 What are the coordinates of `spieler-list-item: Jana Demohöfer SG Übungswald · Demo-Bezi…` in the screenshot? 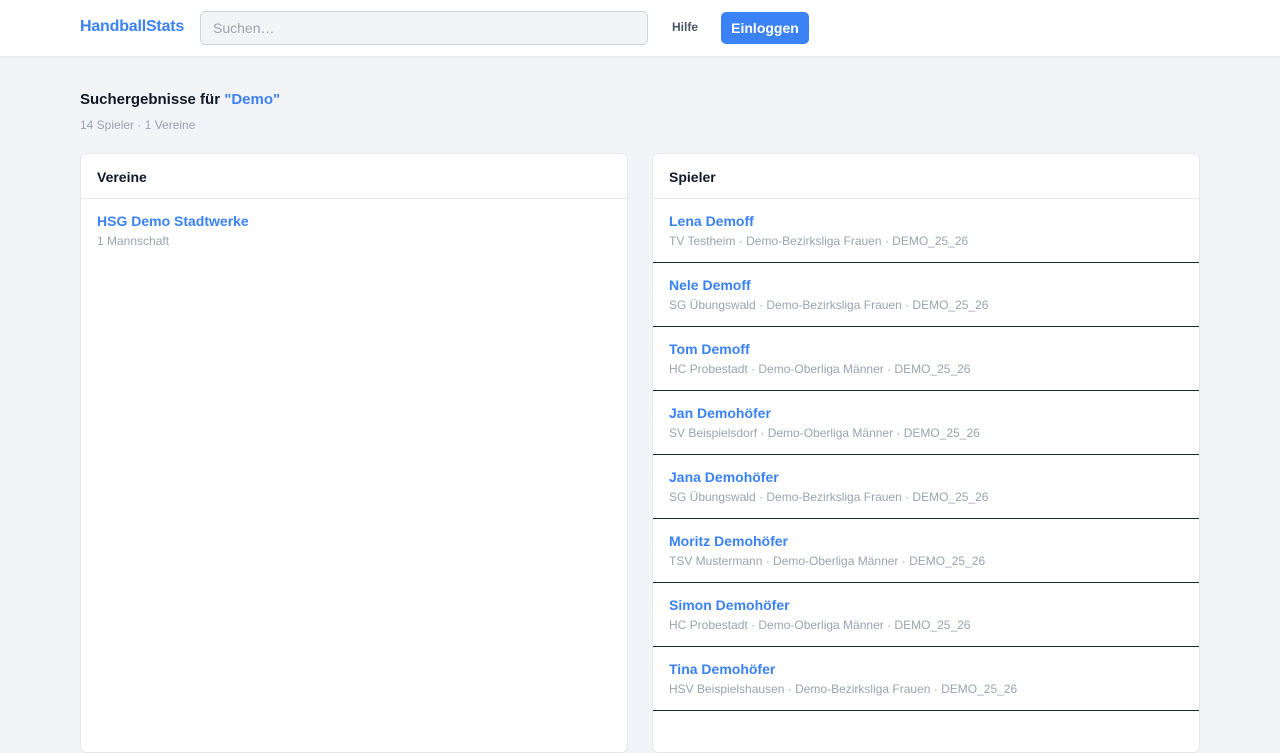 It's located at (926, 487).